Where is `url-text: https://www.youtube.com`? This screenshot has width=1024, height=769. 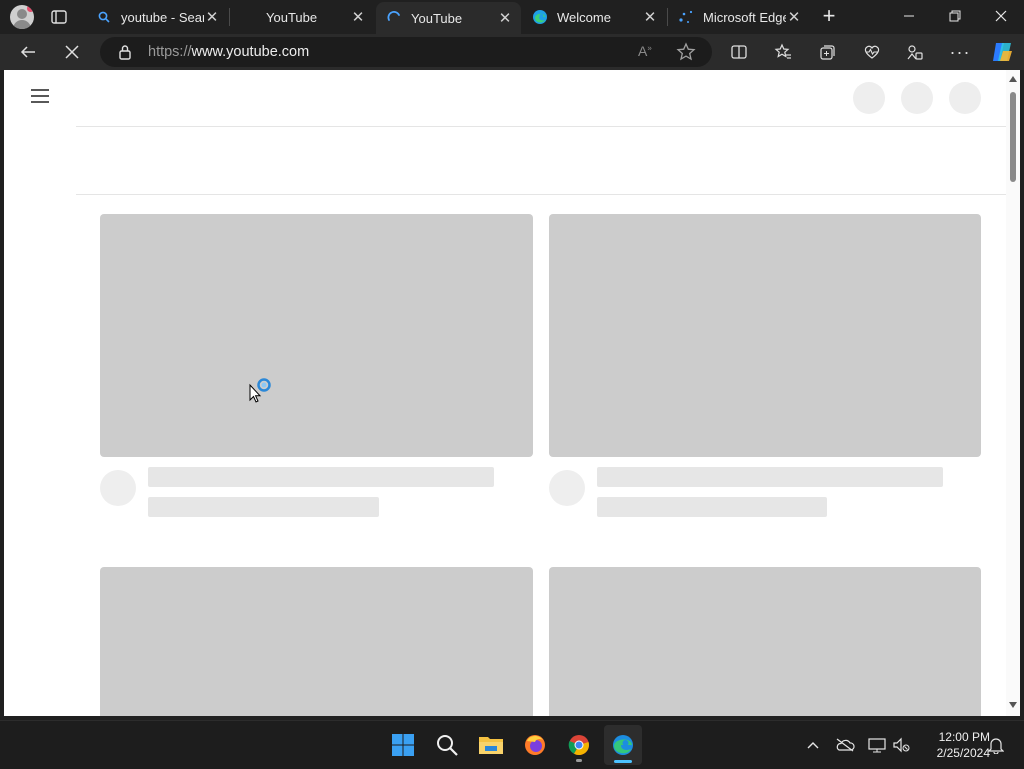 url-text: https://www.youtube.com is located at coordinates (228, 52).